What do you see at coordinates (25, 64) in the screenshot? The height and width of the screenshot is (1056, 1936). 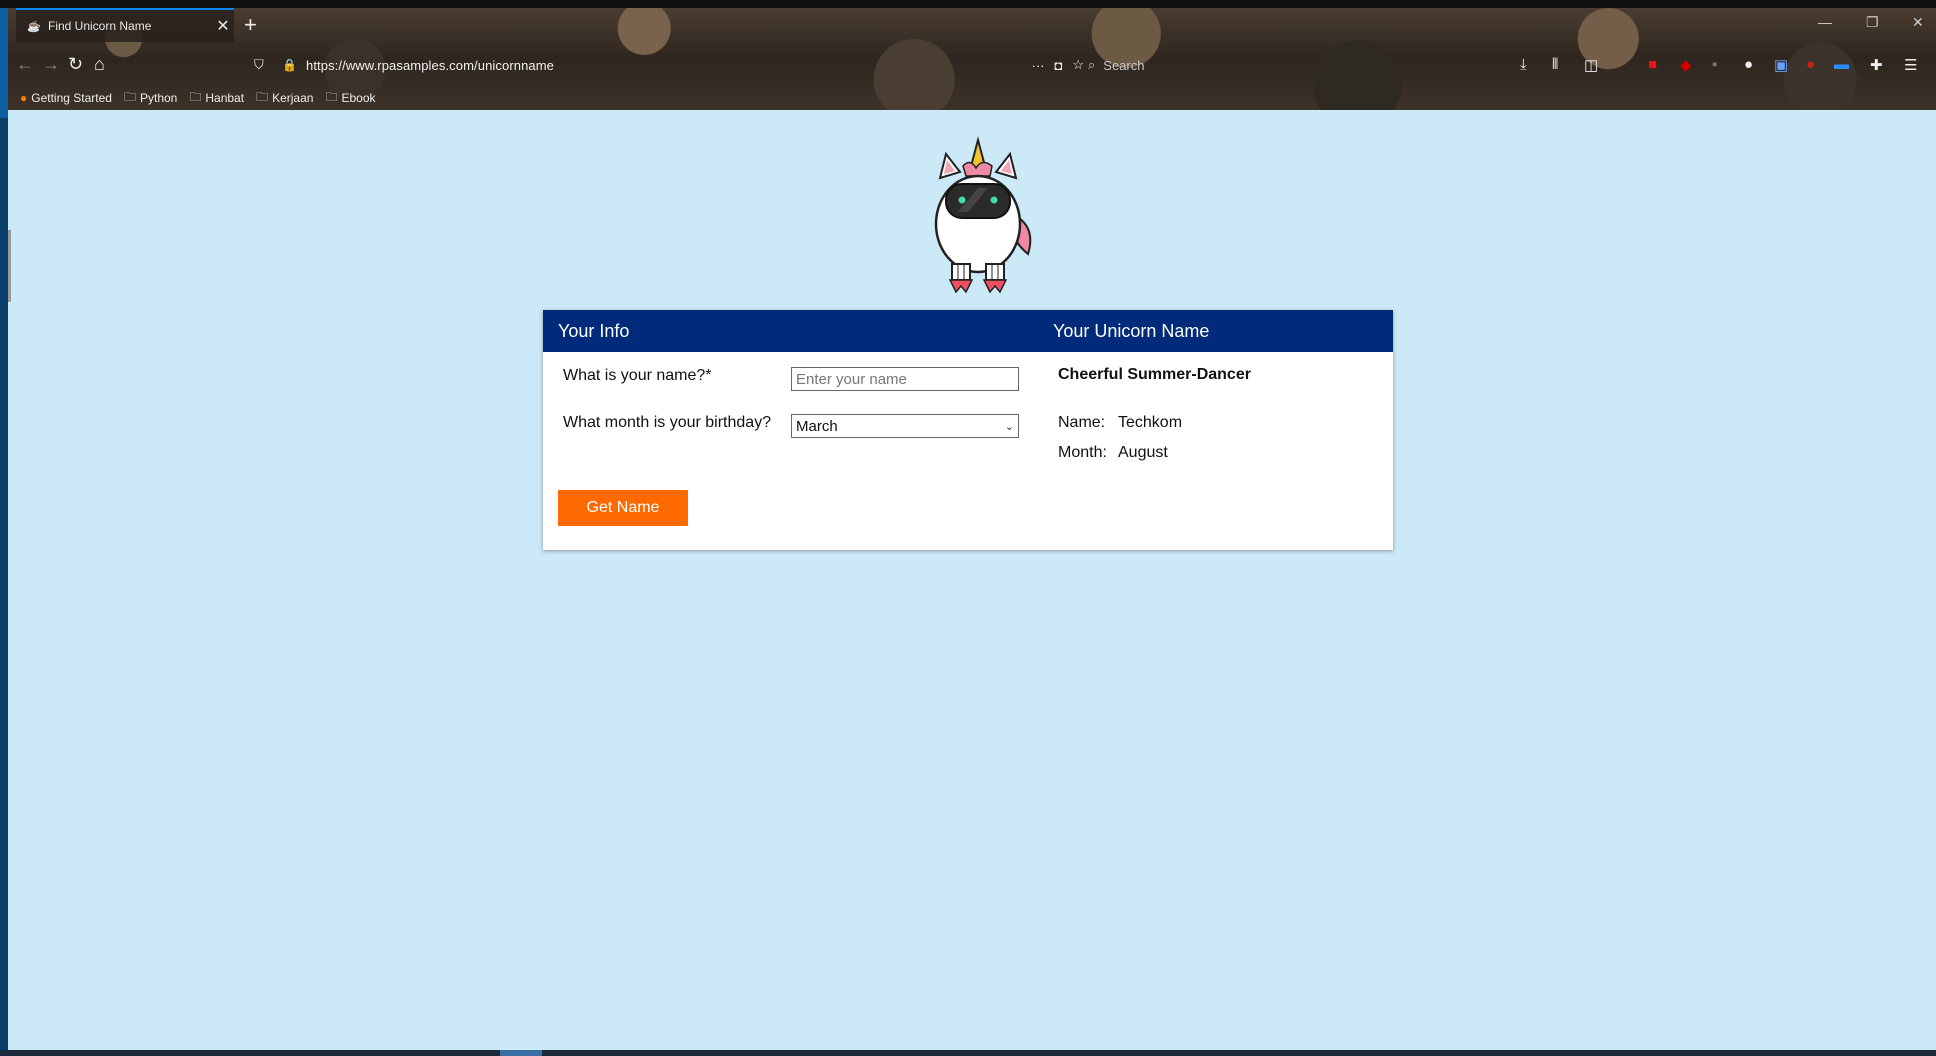 I see `back-icon: ←` at bounding box center [25, 64].